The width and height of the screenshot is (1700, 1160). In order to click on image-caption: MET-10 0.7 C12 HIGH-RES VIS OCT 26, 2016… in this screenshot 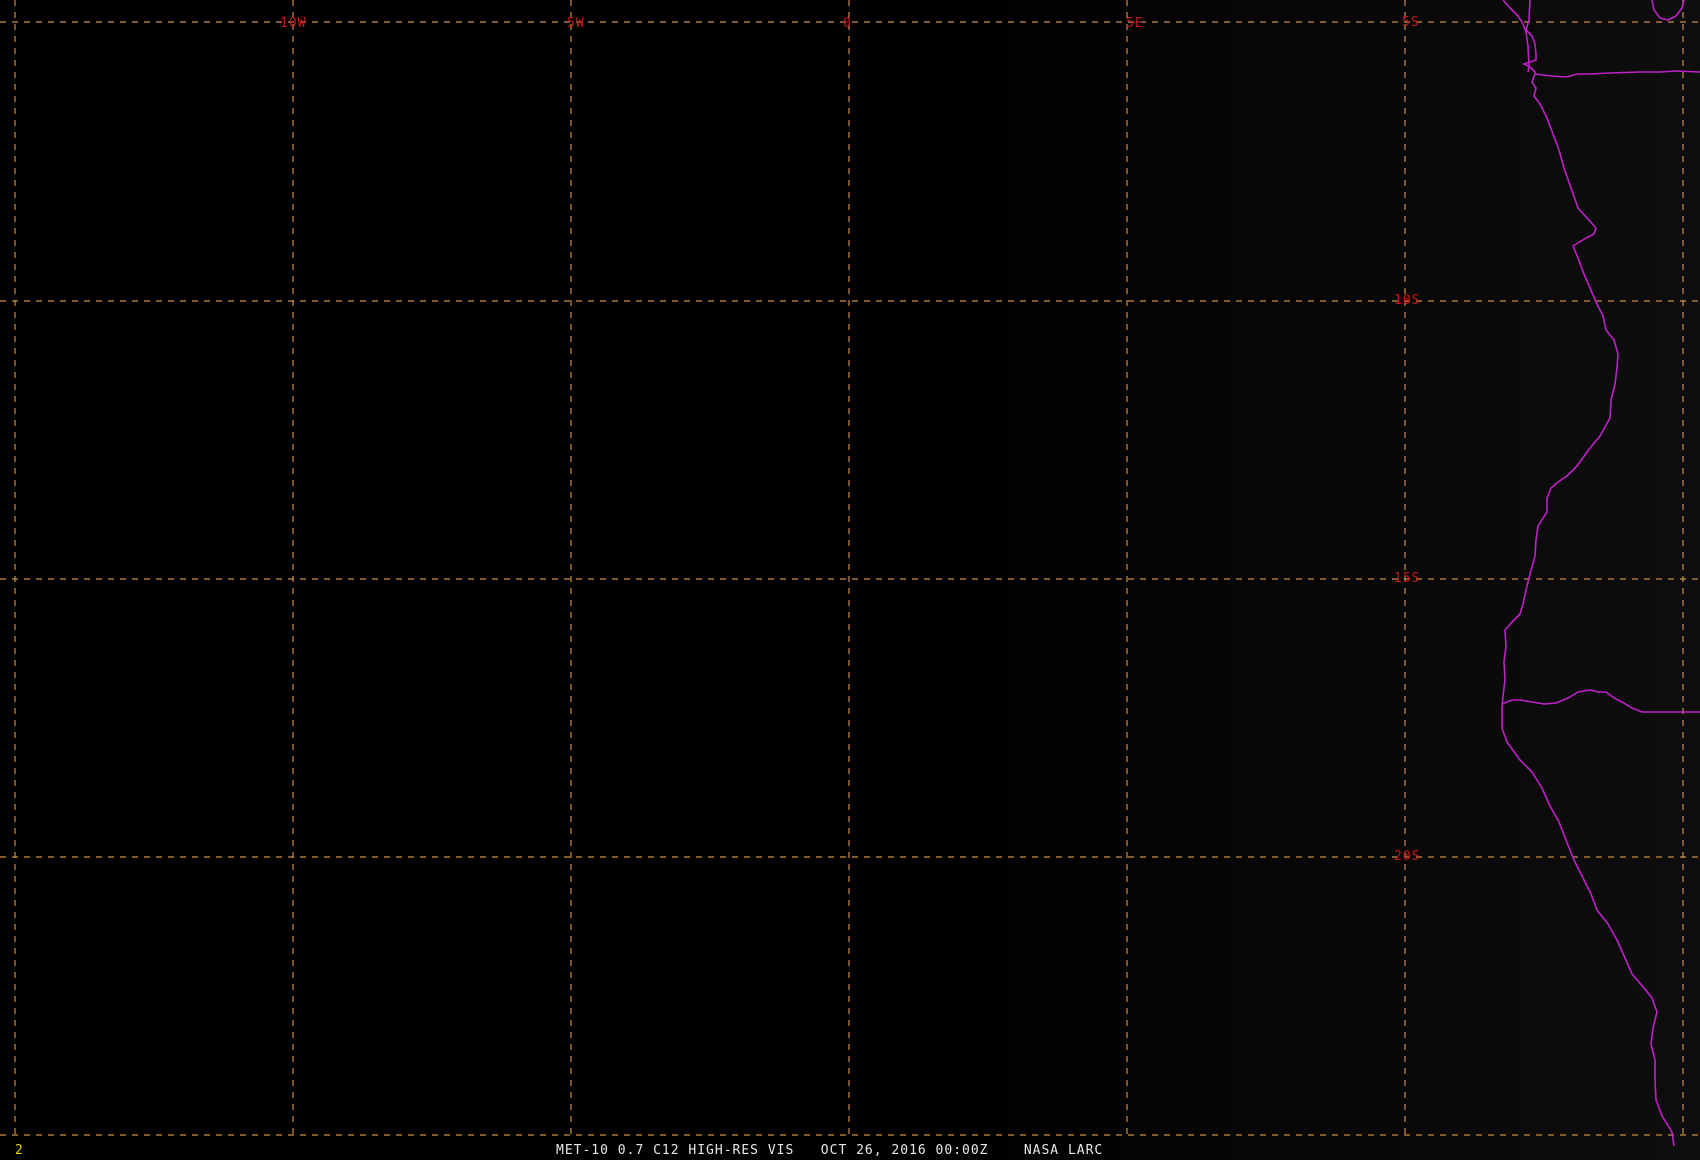, I will do `click(830, 1150)`.